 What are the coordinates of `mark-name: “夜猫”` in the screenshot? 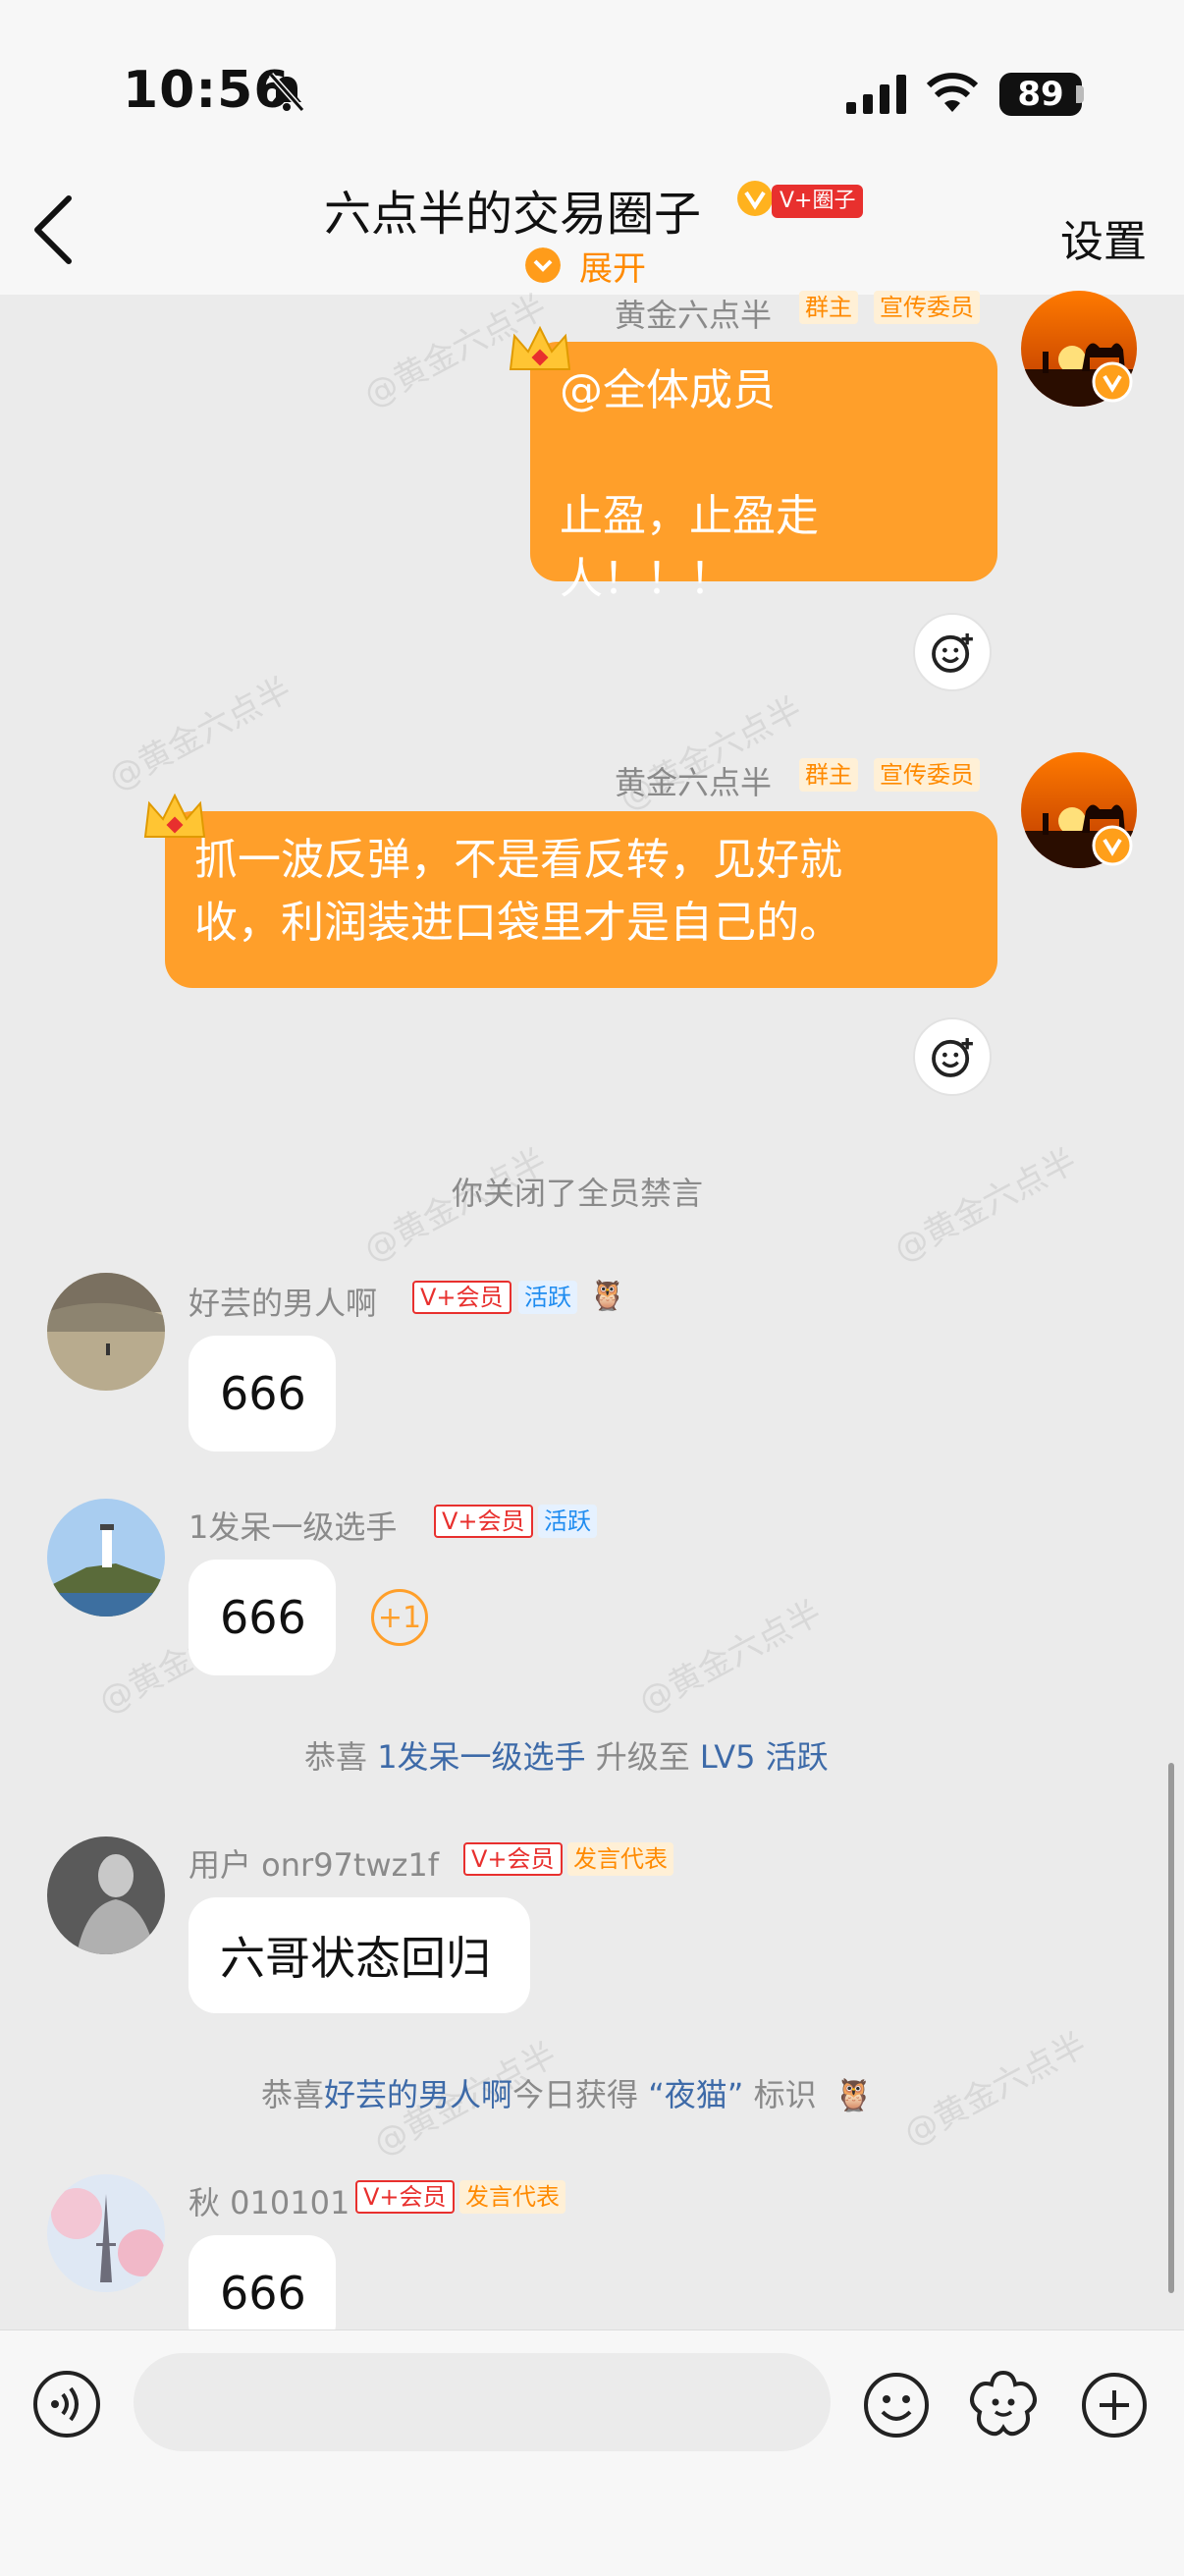 It's located at (696, 2094).